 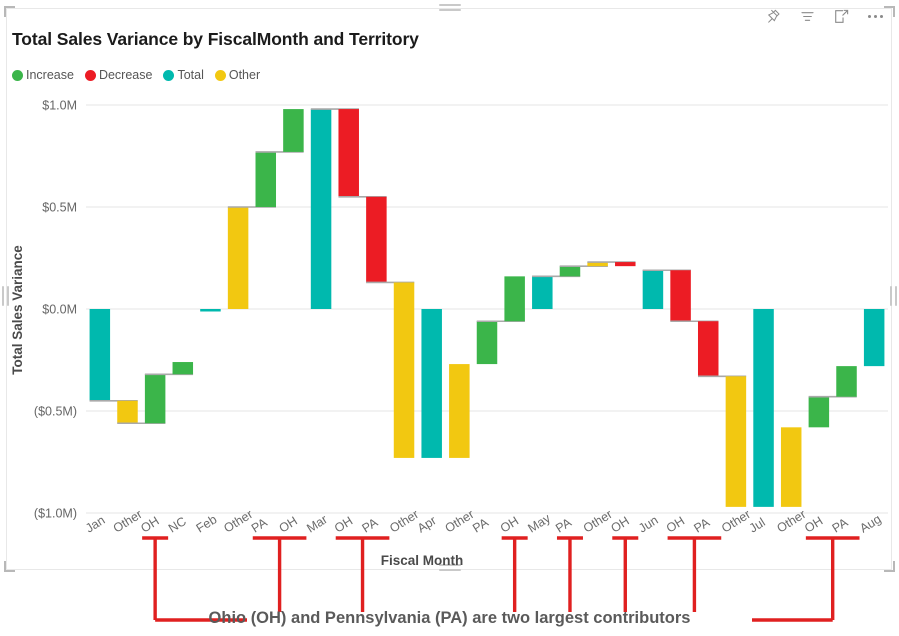 What do you see at coordinates (648, 524) in the screenshot?
I see `x-axis-tick-label: Jun` at bounding box center [648, 524].